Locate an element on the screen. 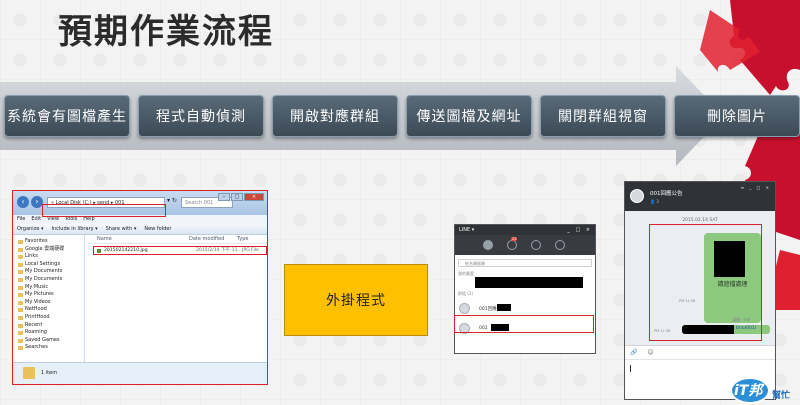  nav-item: PrintHood is located at coordinates (48, 318).